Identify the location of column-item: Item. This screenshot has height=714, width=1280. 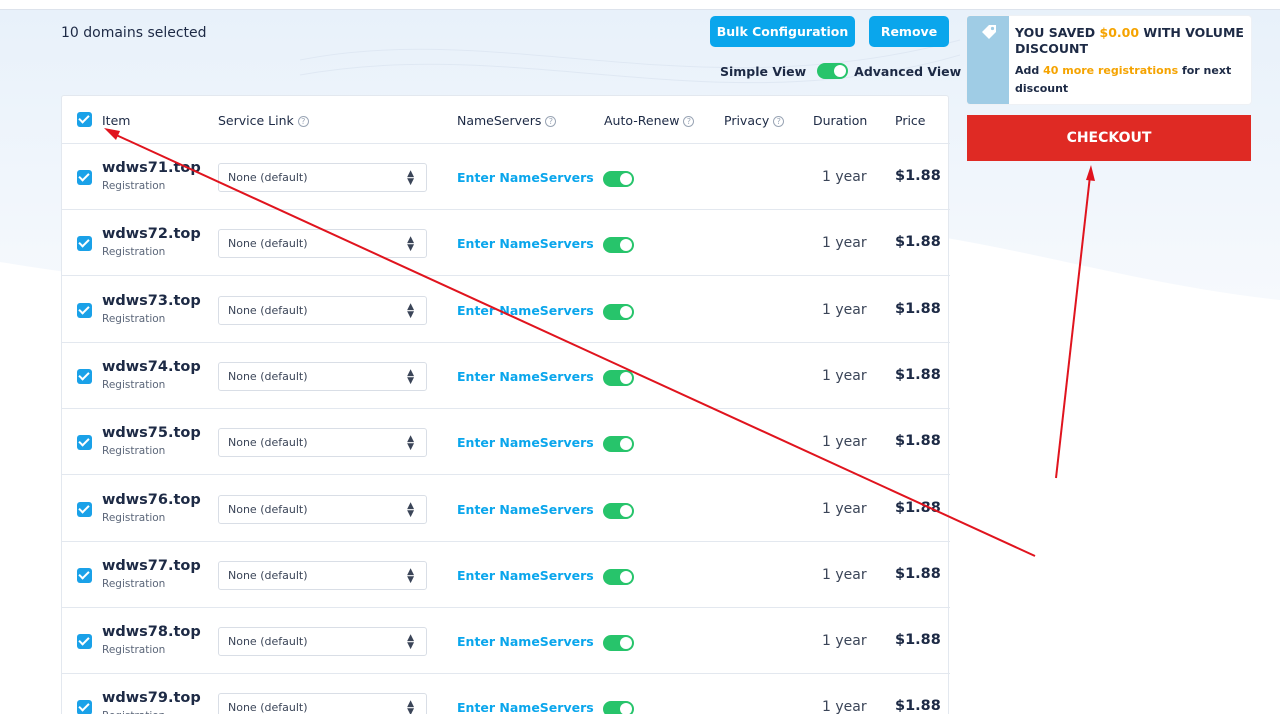
(116, 120).